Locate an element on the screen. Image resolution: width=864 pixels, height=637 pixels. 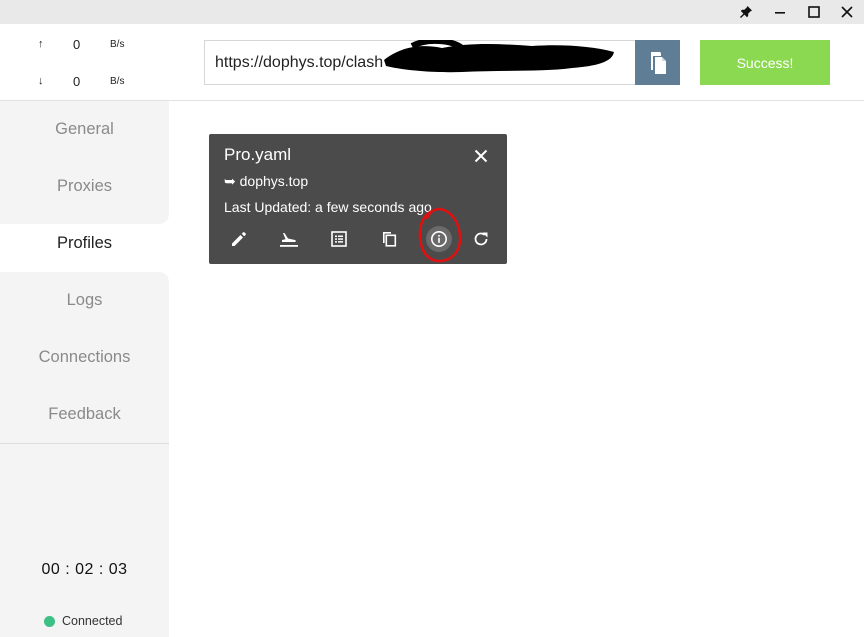
download-unit: B/s is located at coordinates (117, 81).